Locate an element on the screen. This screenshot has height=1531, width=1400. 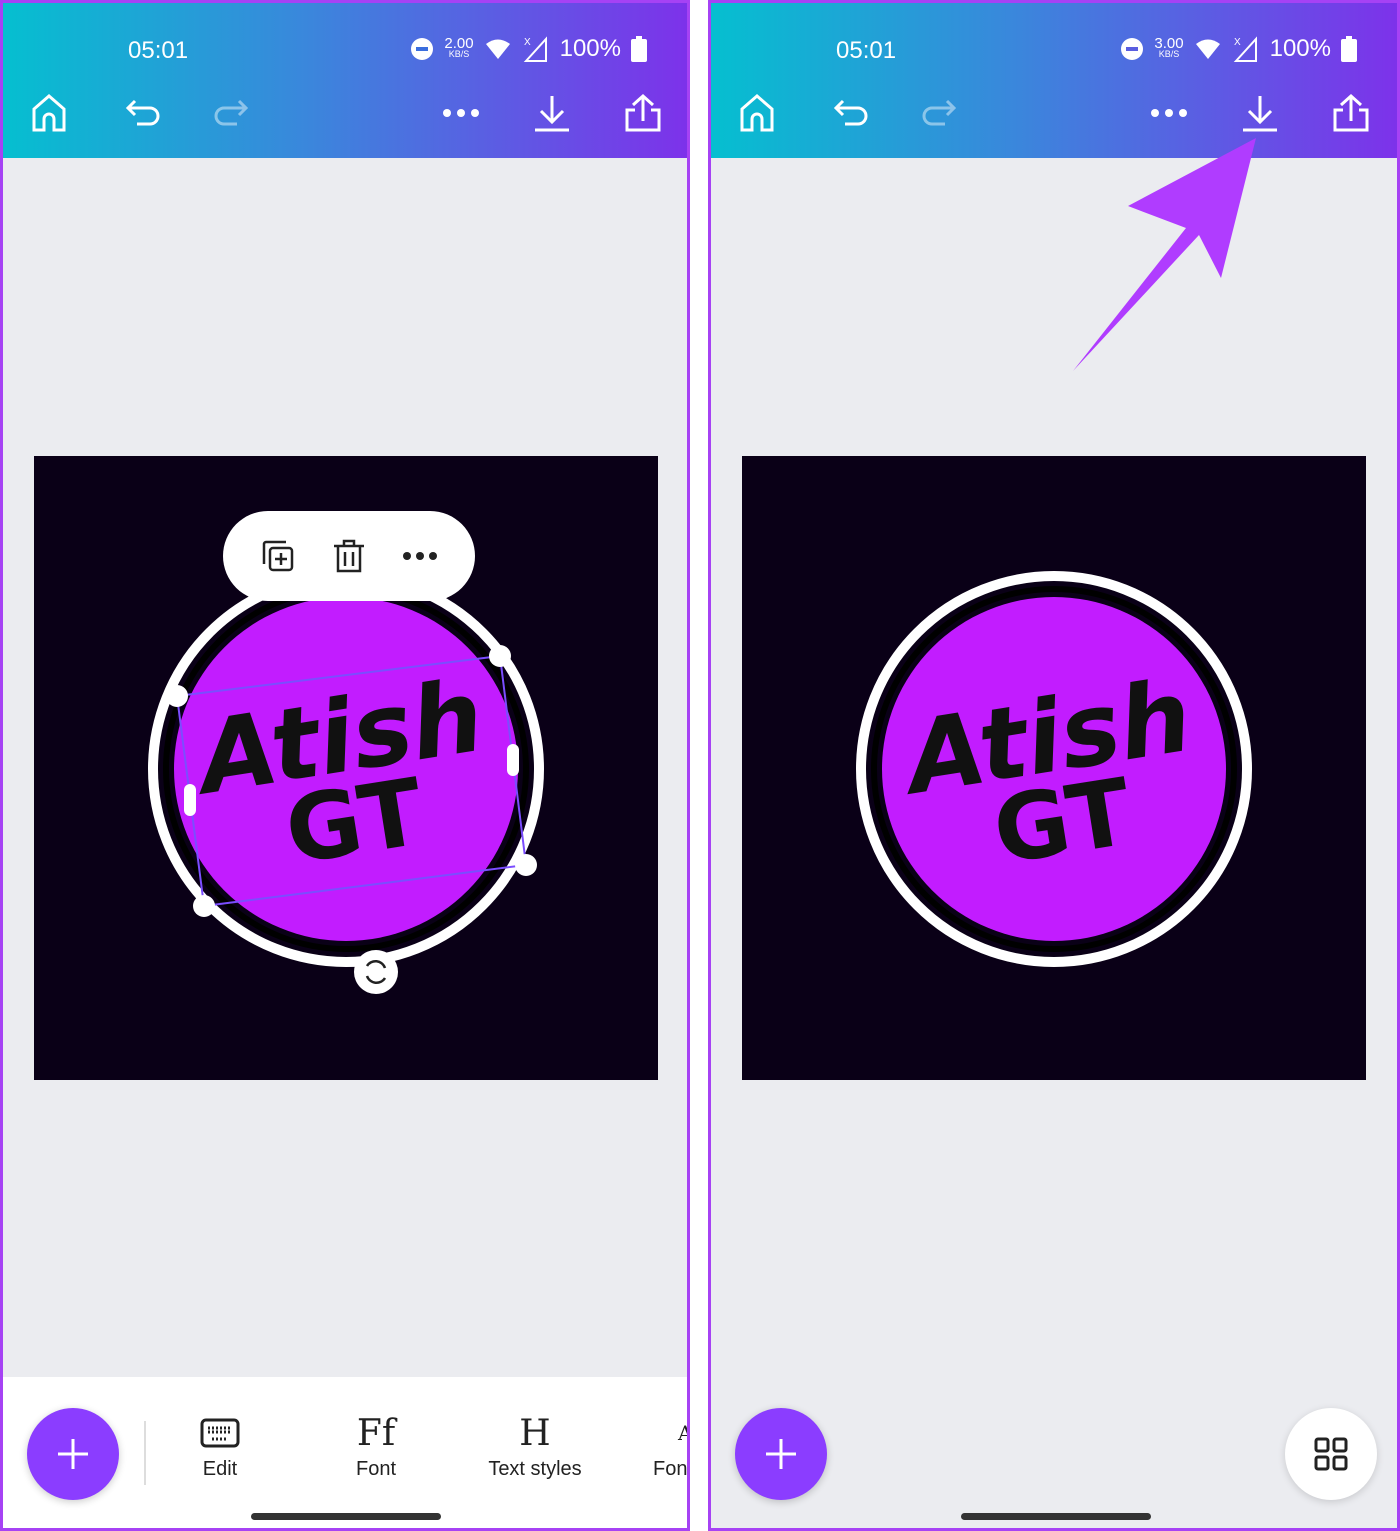
tool-font-size: AFont is located at coordinates (671, 1444).